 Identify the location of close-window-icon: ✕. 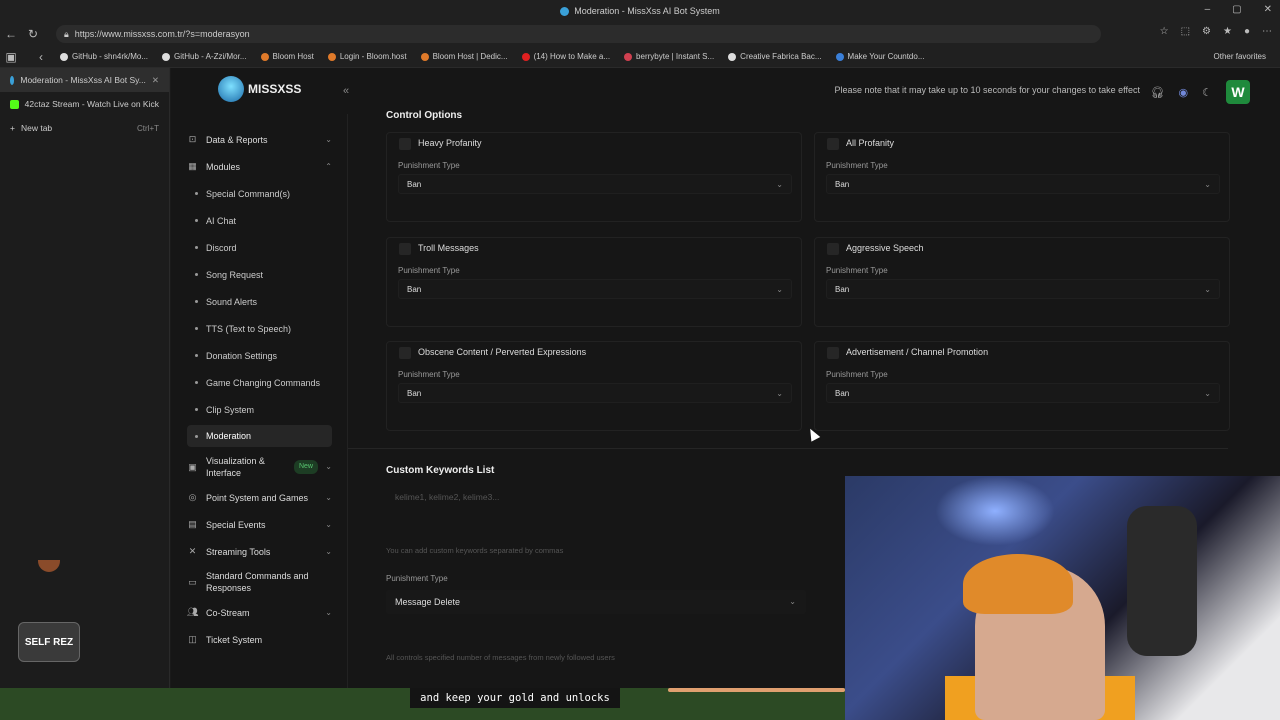
(1268, 9).